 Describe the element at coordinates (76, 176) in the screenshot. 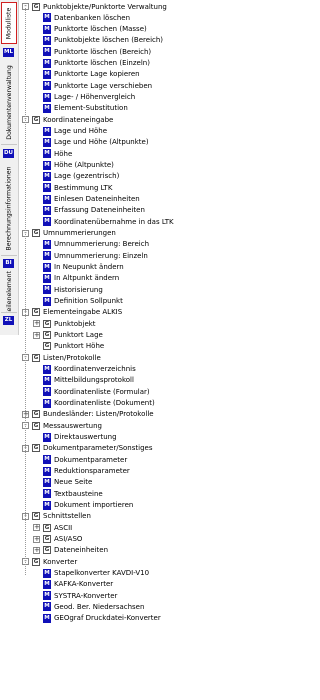

I see `tree-item-row: M Lage (gezentrisch)` at that location.